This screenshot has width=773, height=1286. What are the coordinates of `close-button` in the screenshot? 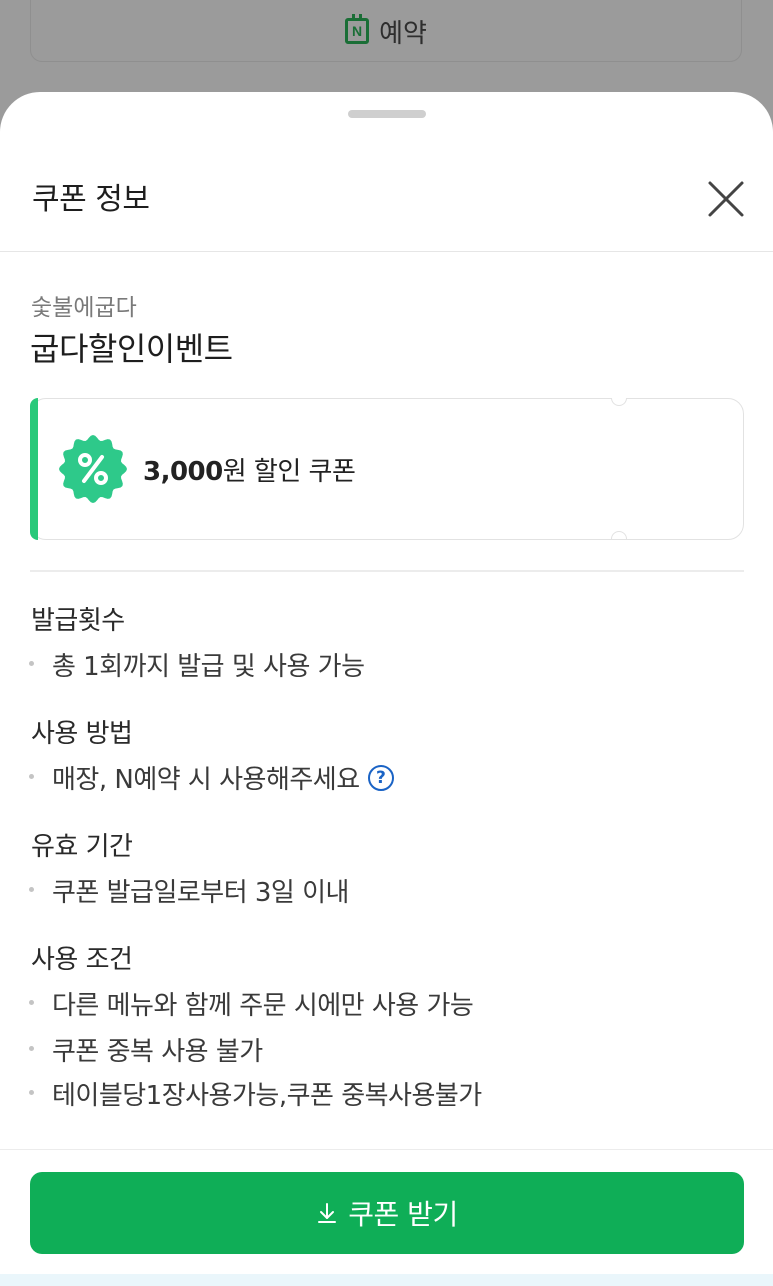 It's located at (726, 199).